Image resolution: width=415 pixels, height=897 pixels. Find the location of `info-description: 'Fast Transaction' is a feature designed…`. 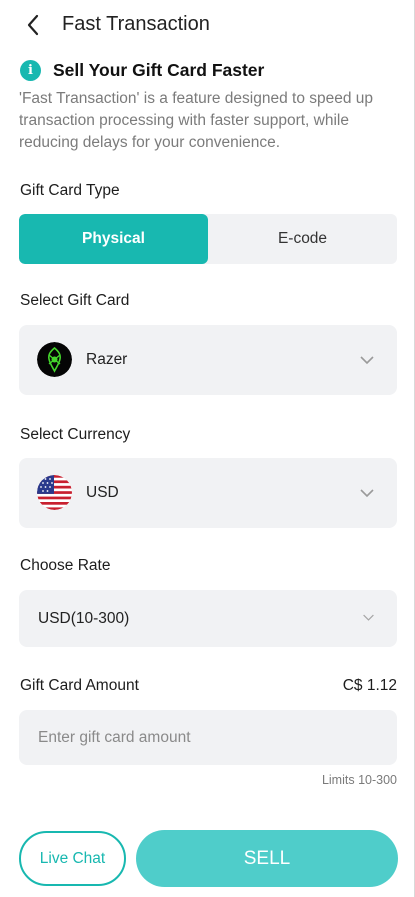

info-description: 'Fast Transaction' is a feature designed… is located at coordinates (196, 120).